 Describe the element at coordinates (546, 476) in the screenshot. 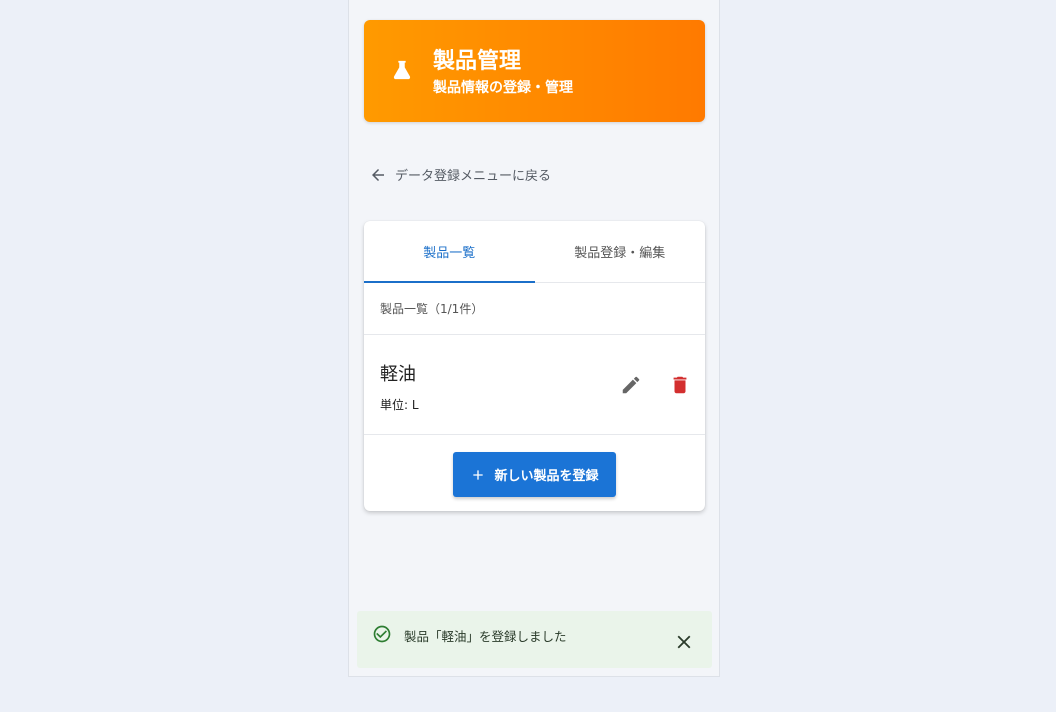

I see `add-product-label: 新しい製品を登録` at that location.